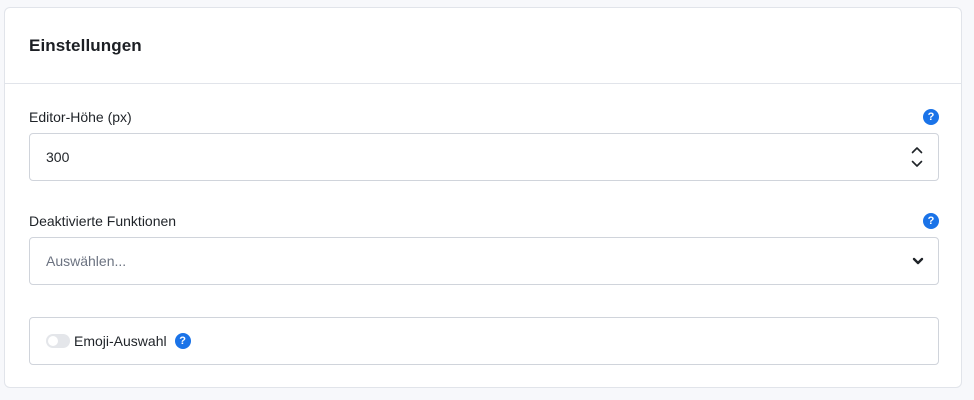 The image size is (974, 400). Describe the element at coordinates (917, 150) in the screenshot. I see `chevron-up-icon` at that location.